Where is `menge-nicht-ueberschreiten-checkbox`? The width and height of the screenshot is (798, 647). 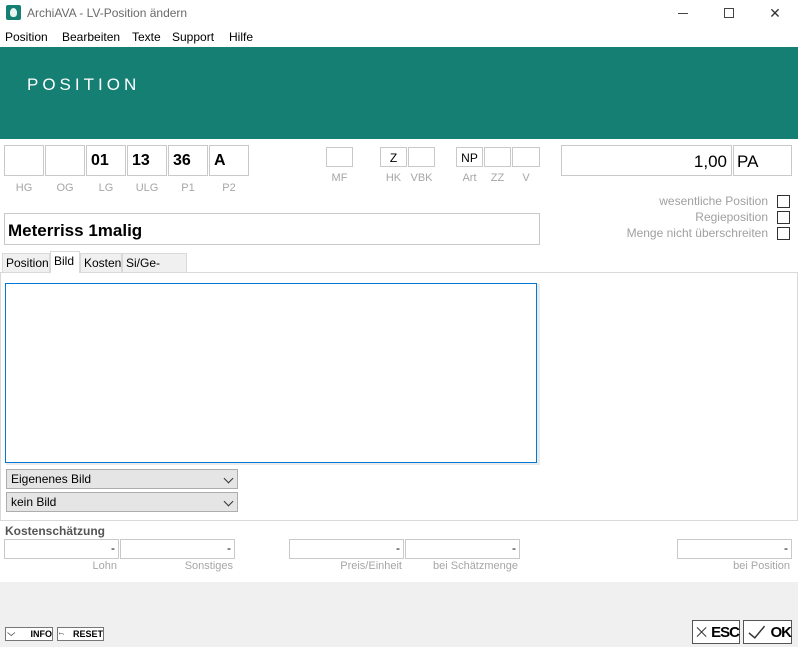 menge-nicht-ueberschreiten-checkbox is located at coordinates (783, 233).